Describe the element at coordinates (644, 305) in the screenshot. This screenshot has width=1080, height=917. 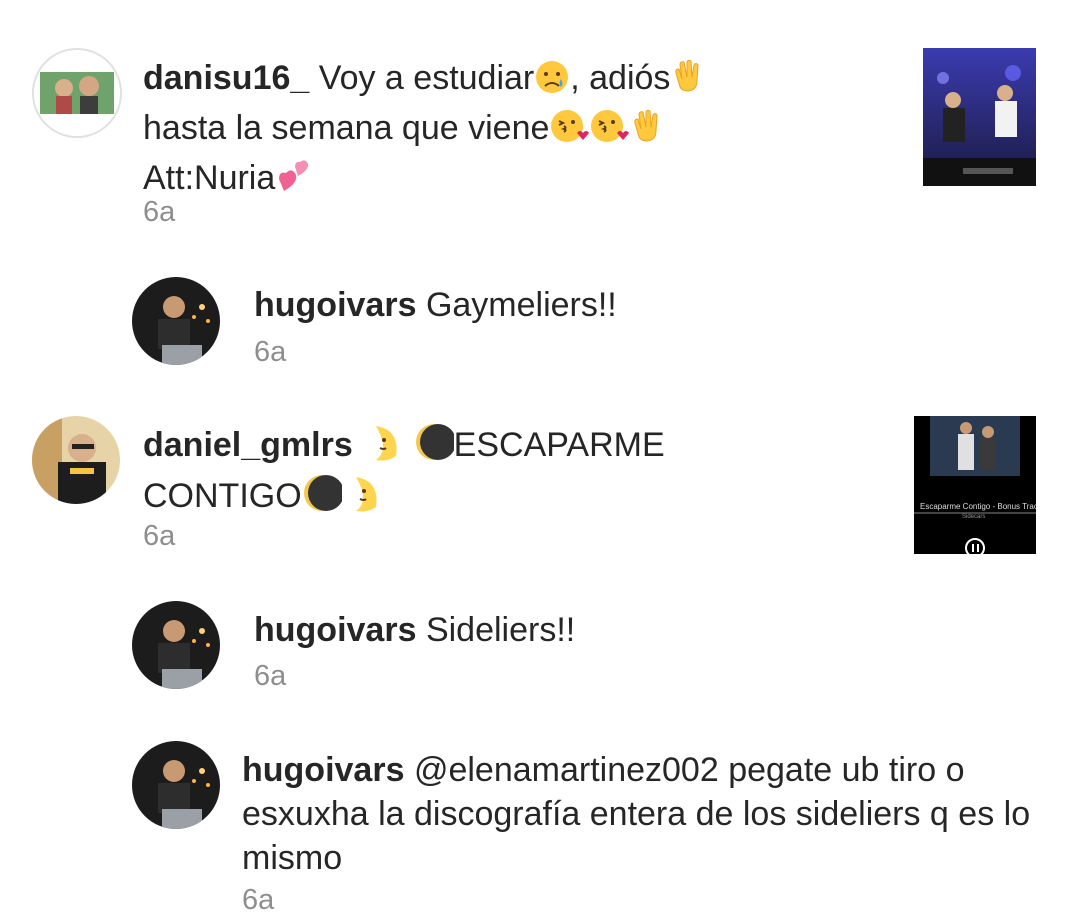
I see `comment-text: hugoivars Gaymeliers!!` at that location.